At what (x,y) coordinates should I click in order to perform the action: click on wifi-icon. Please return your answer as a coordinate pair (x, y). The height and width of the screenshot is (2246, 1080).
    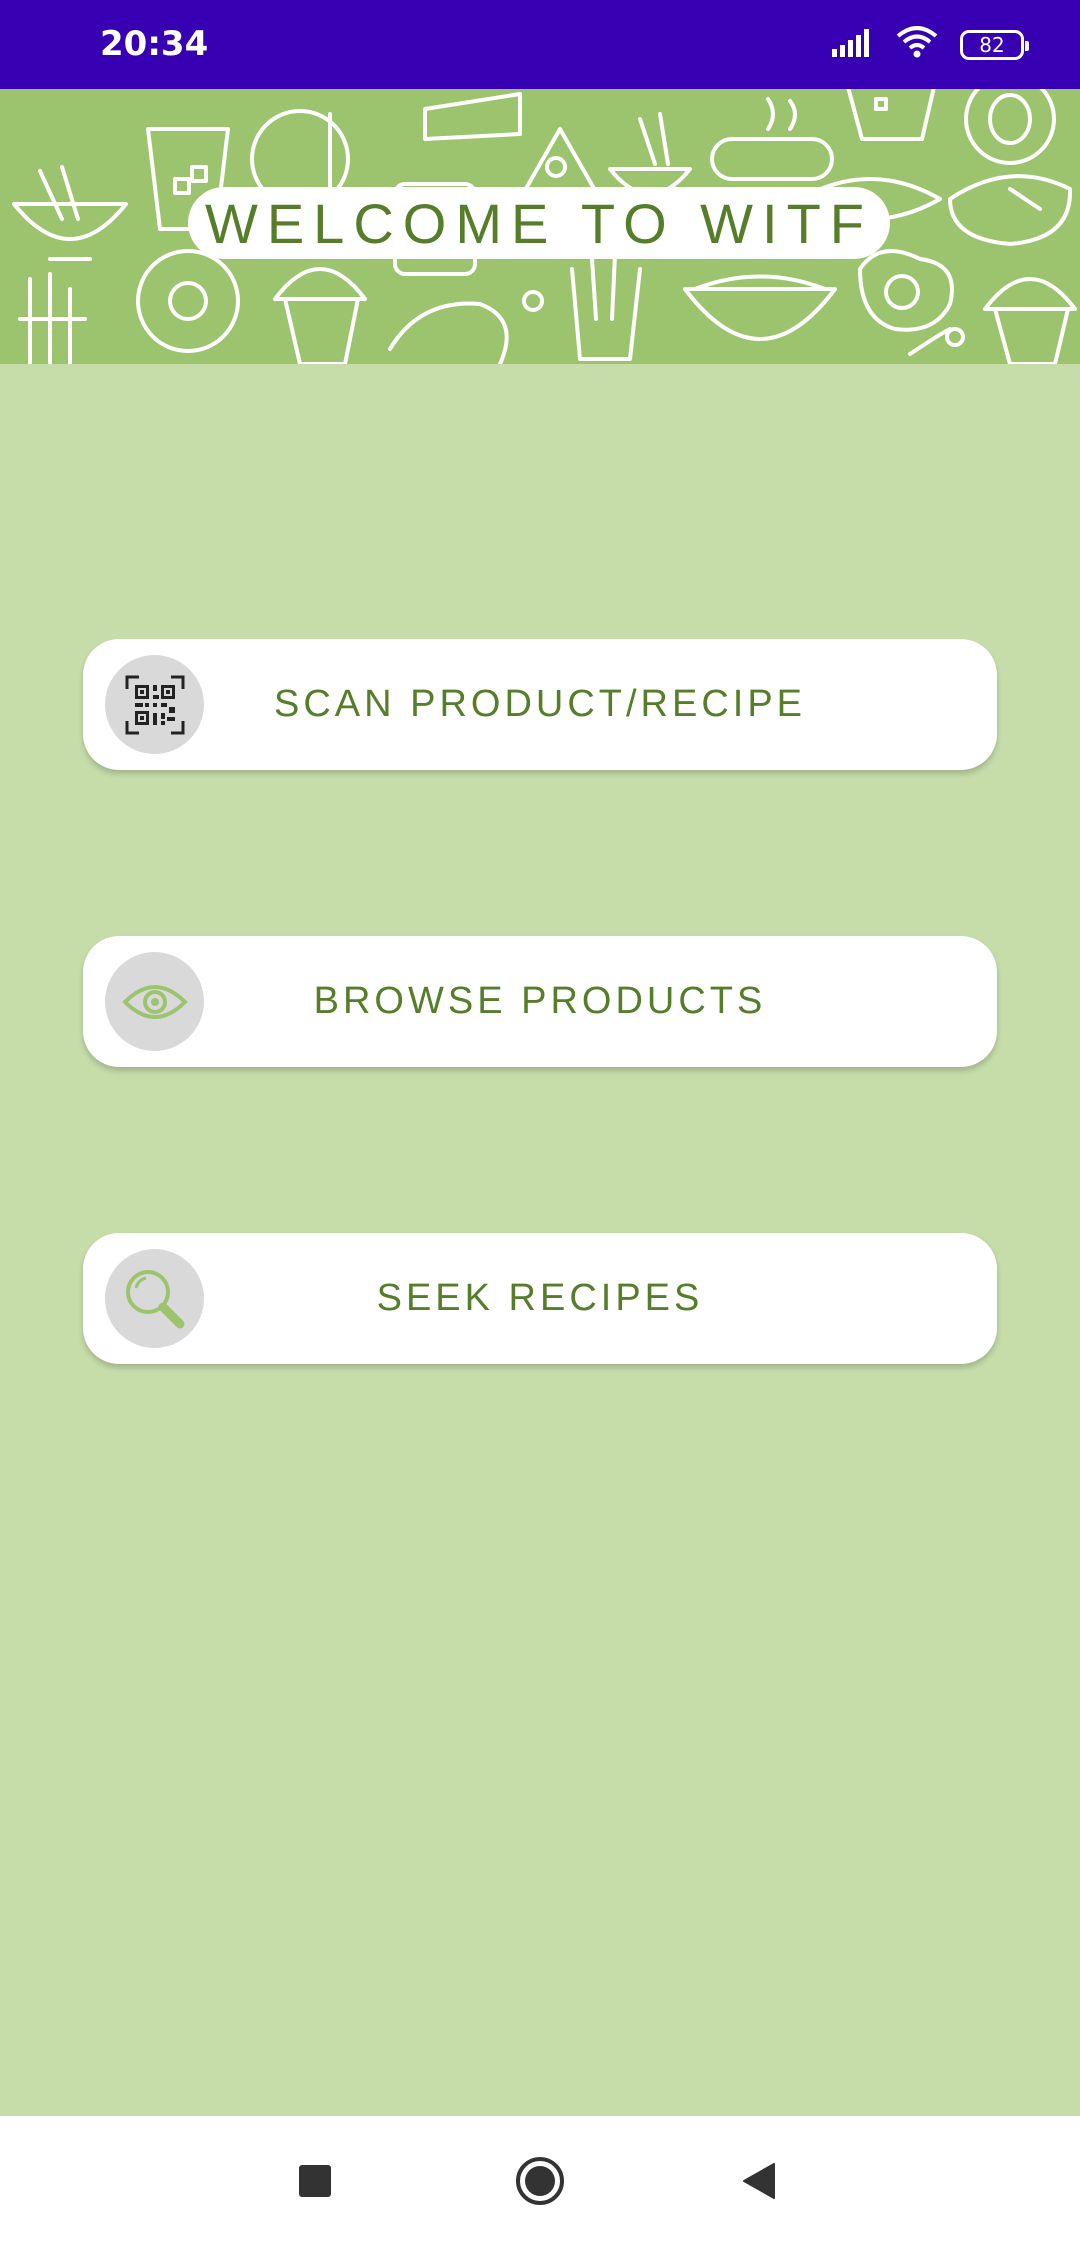
    Looking at the image, I should click on (917, 44).